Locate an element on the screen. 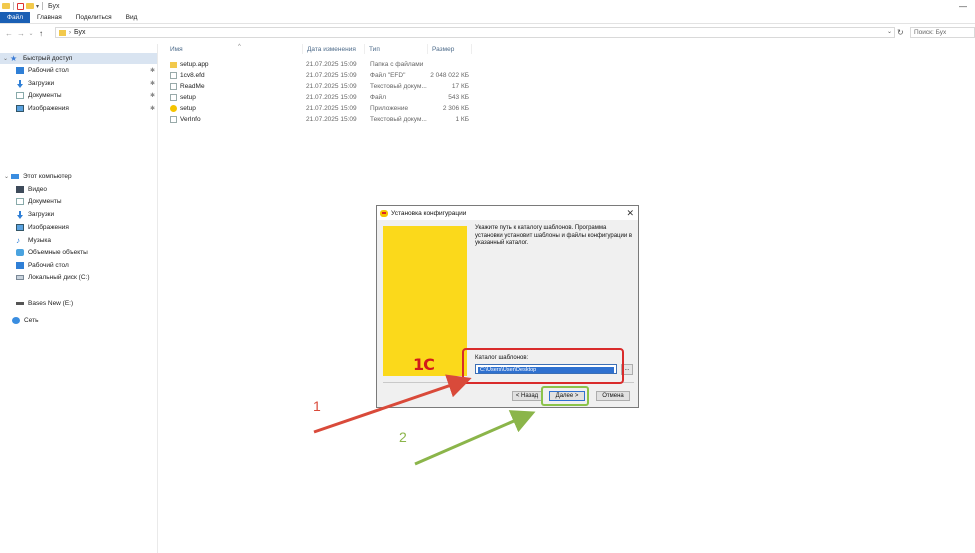 This screenshot has height=553, width=975. annotation-arrows is located at coordinates (424, 420).